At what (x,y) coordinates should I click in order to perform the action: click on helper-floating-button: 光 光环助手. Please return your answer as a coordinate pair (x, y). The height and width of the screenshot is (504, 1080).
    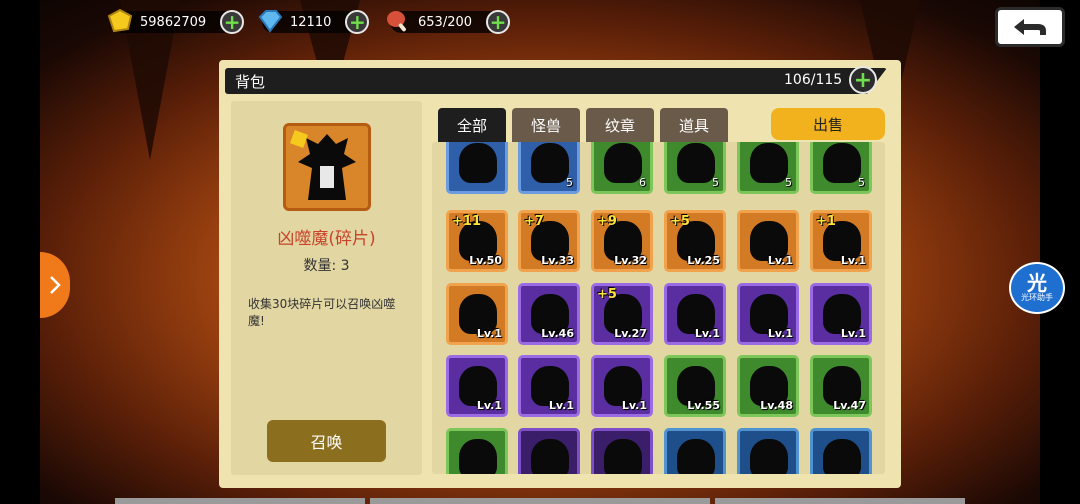
    Looking at the image, I should click on (1037, 288).